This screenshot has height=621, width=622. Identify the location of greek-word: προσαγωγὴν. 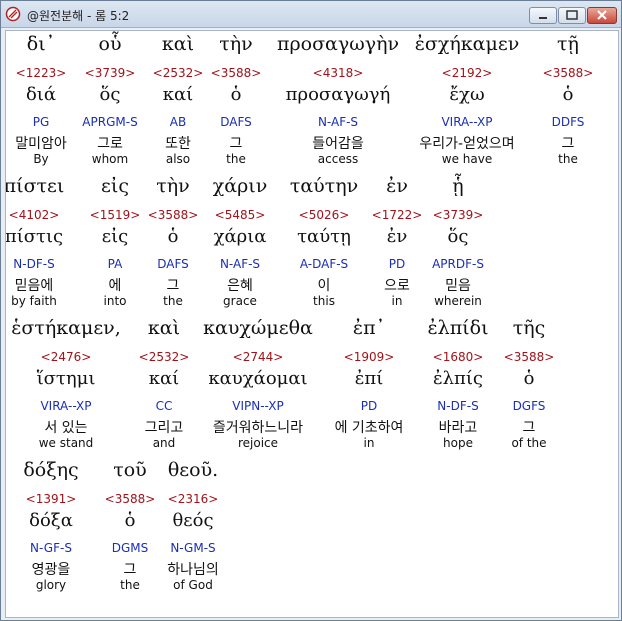
(338, 44).